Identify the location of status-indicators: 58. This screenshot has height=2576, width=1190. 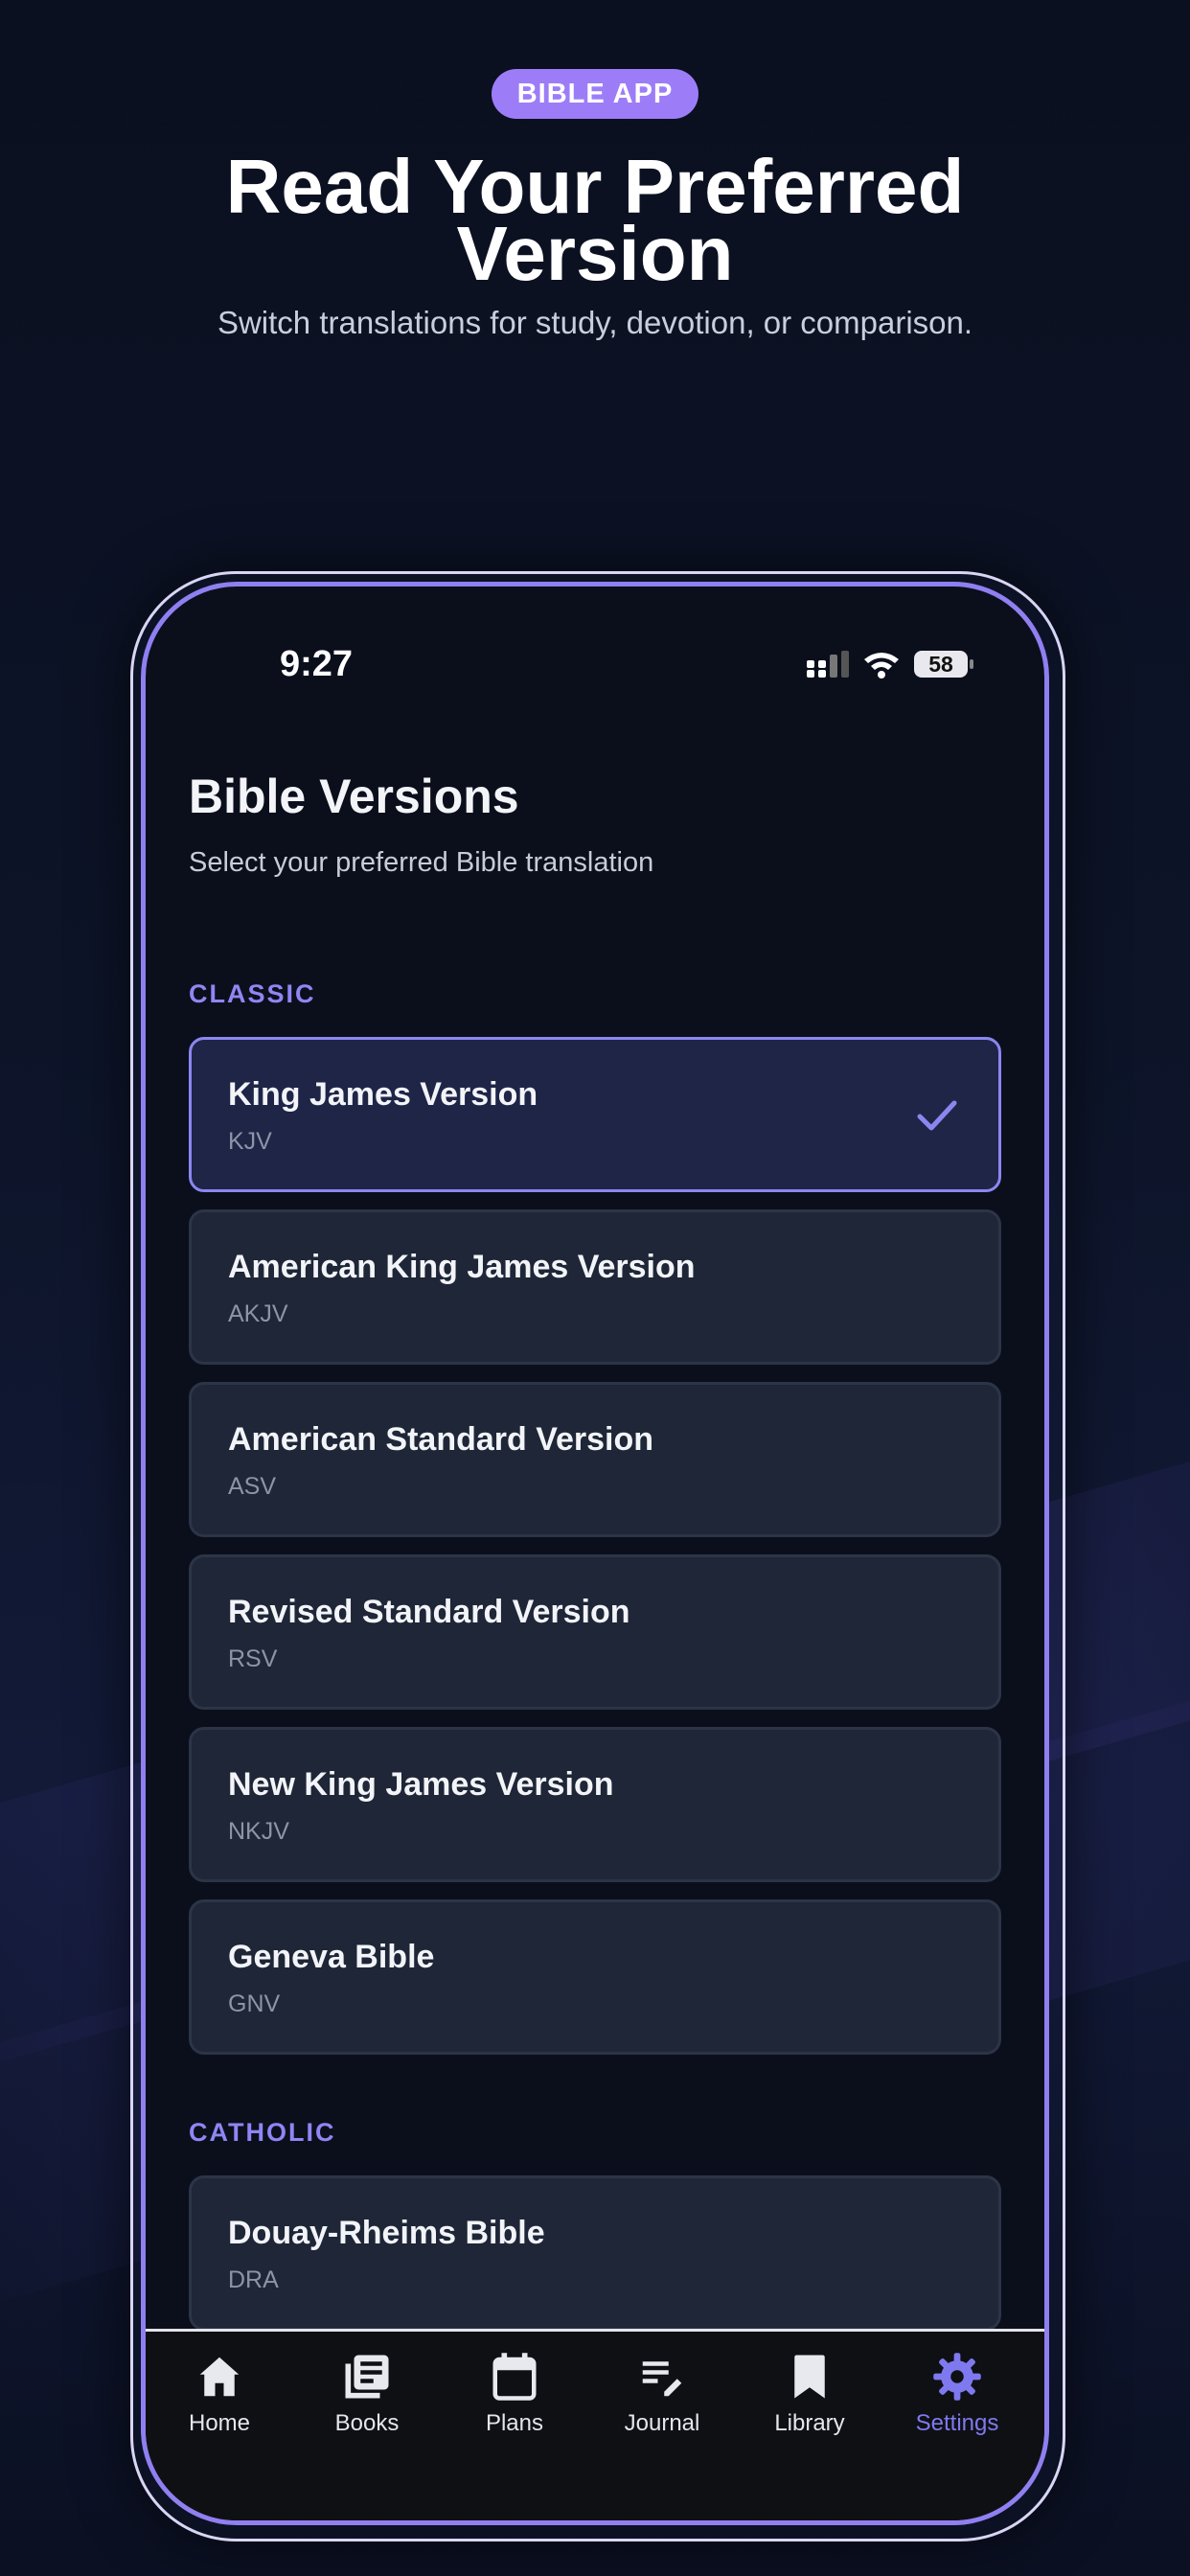
(890, 664).